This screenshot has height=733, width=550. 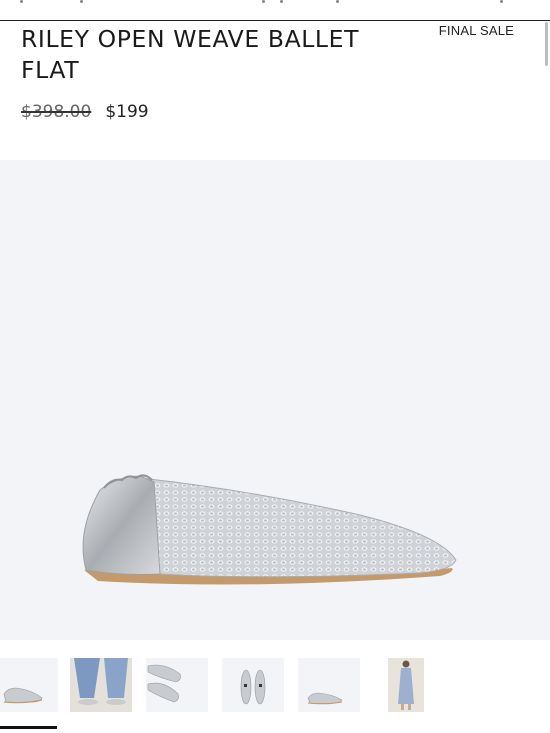 I want to click on thumbnail-strip, so click(x=275, y=694).